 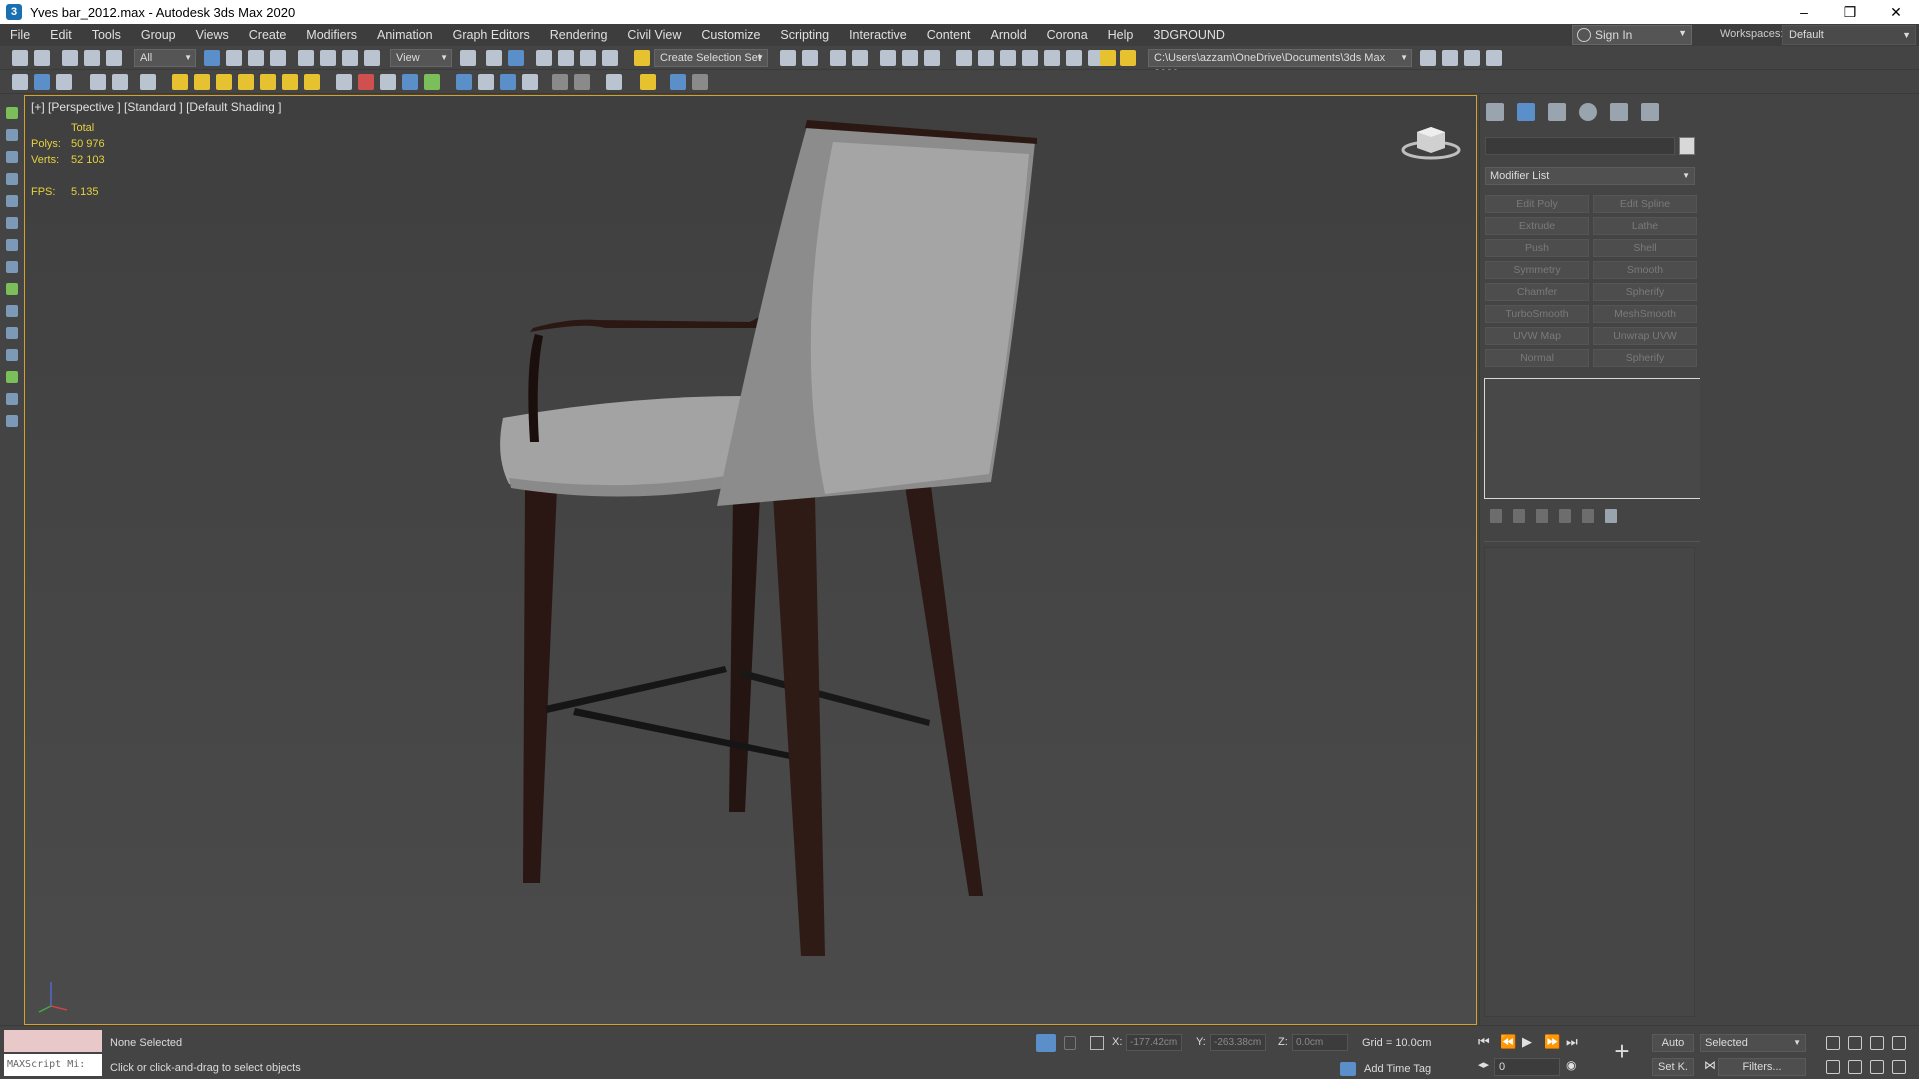 What do you see at coordinates (290, 82) in the screenshot?
I see `light-create-icon` at bounding box center [290, 82].